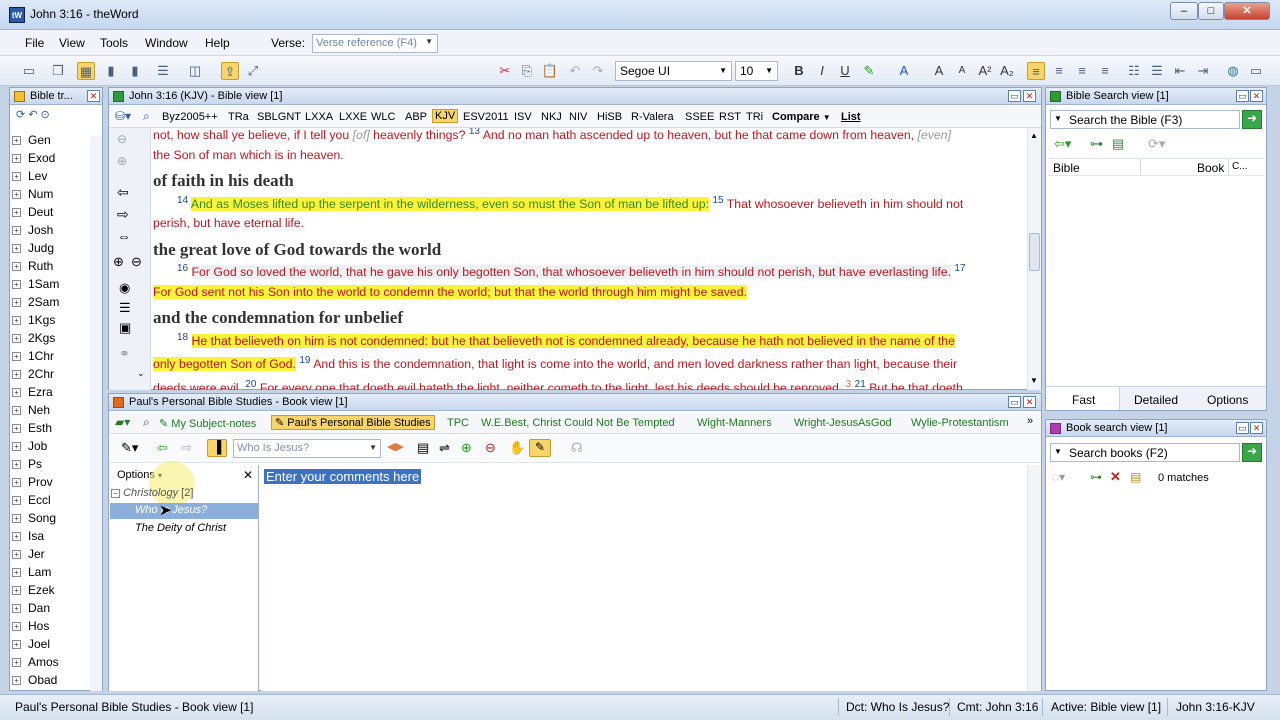 The image size is (1280, 720). Describe the element at coordinates (180, 528) in the screenshot. I see `topic-deity-of-christ: The Deity of Christ` at that location.